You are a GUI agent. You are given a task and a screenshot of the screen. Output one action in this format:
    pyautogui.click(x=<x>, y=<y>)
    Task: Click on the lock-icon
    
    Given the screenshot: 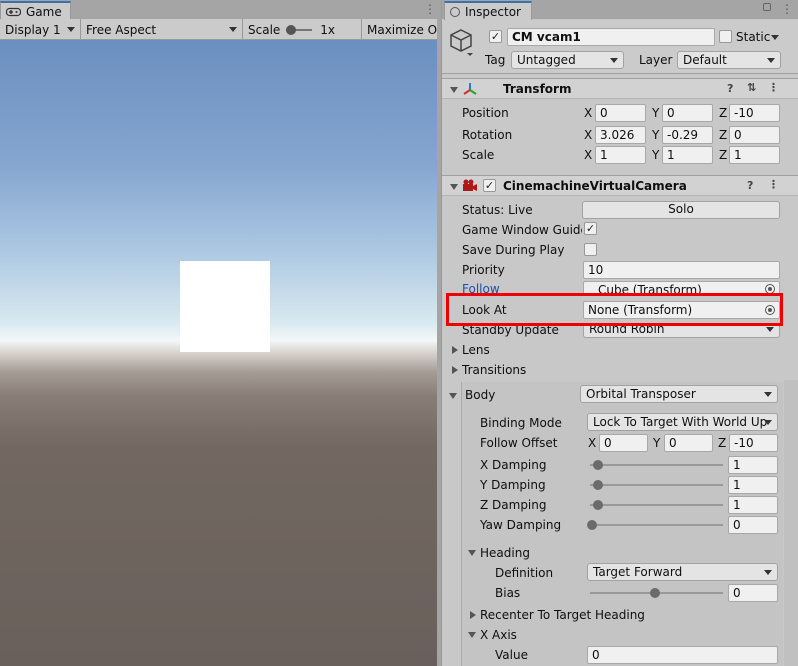 What is the action you would take?
    pyautogui.click(x=767, y=7)
    